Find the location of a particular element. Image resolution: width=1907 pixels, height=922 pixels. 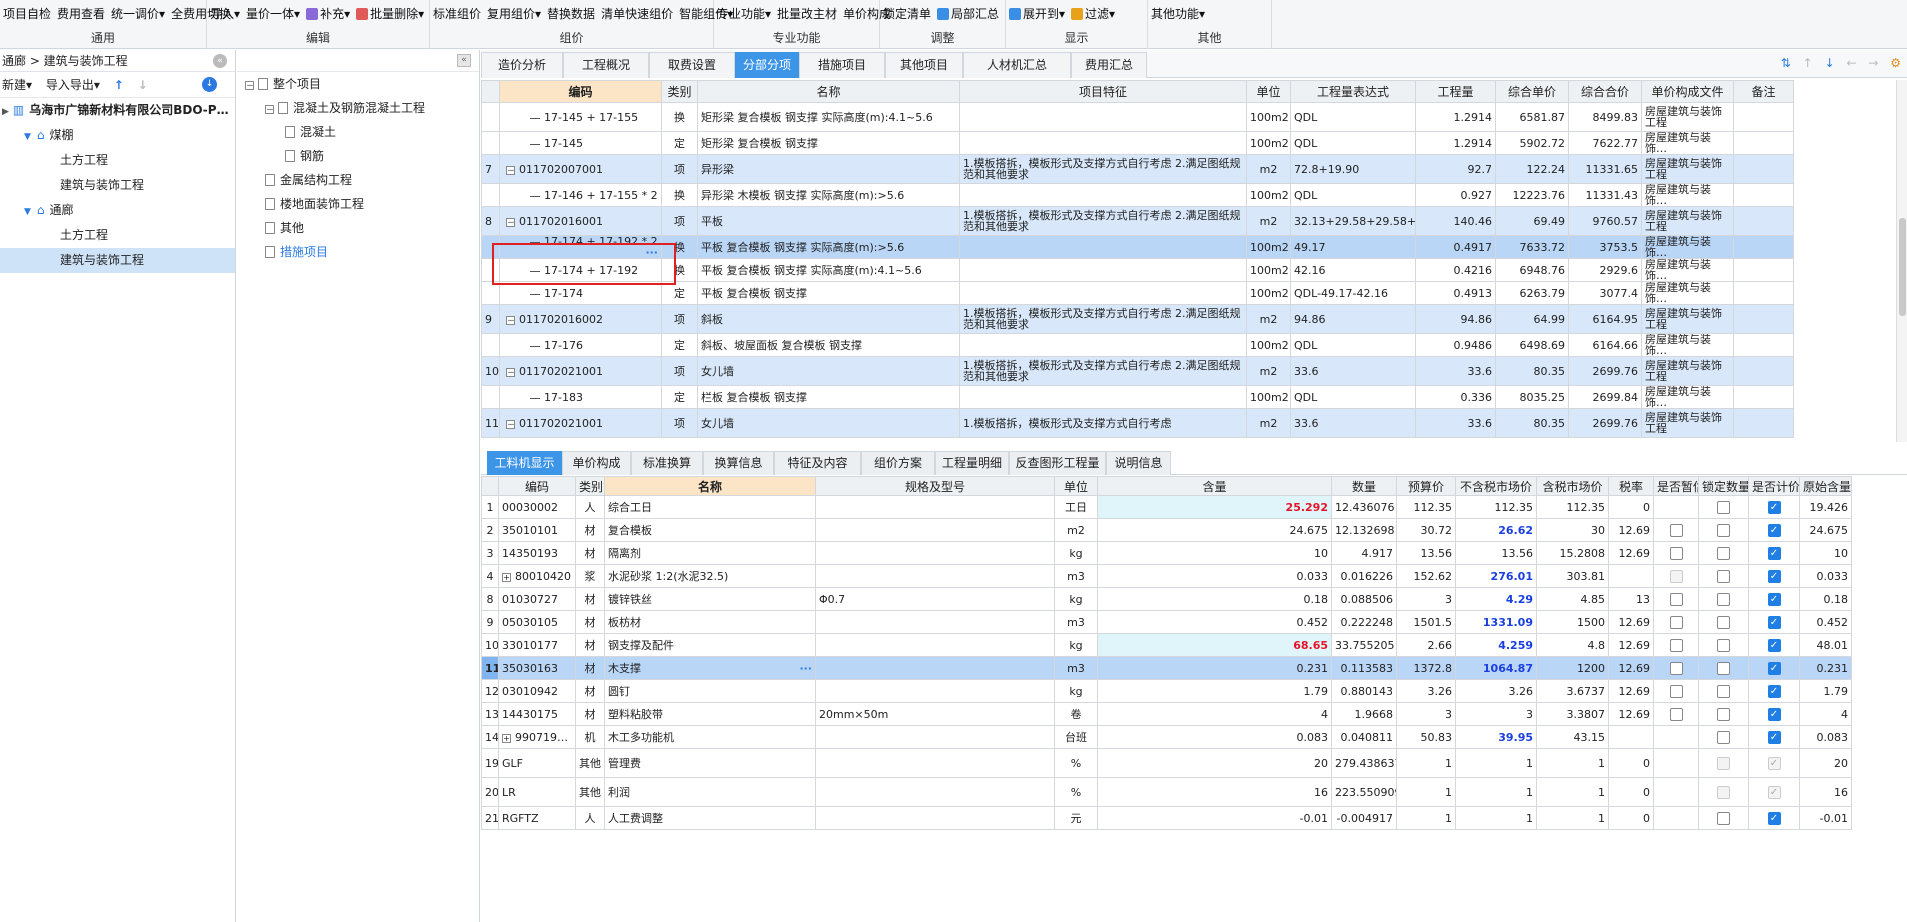

cell-orig: 10 is located at coordinates (1825, 553).